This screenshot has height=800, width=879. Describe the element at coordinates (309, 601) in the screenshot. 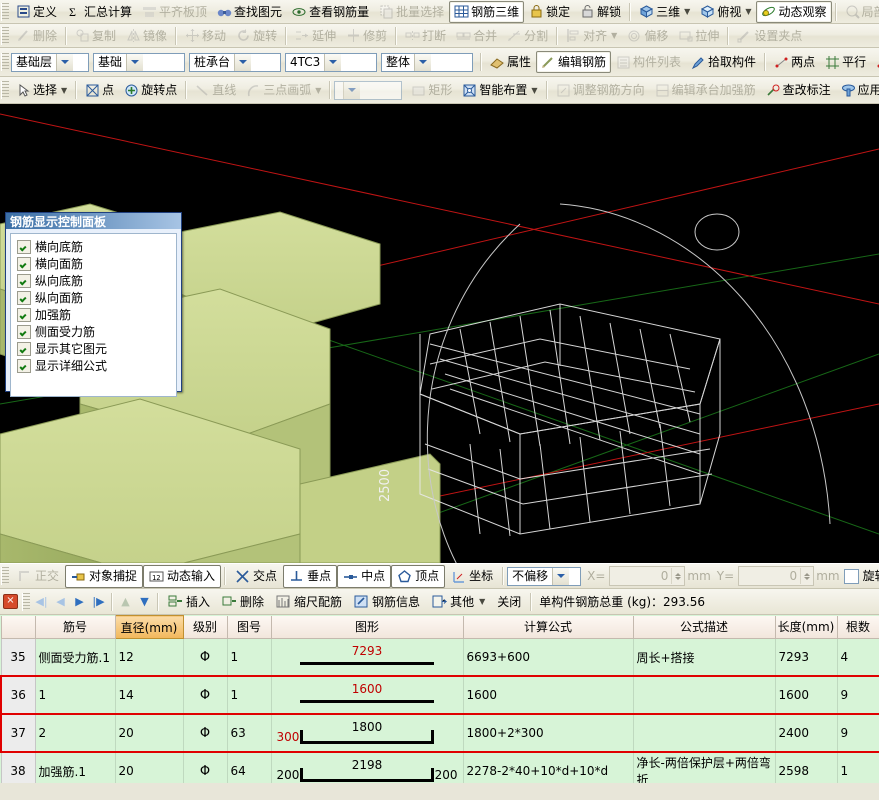

I see `grid-button-缩尺配筋: 缩尺配筋` at that location.